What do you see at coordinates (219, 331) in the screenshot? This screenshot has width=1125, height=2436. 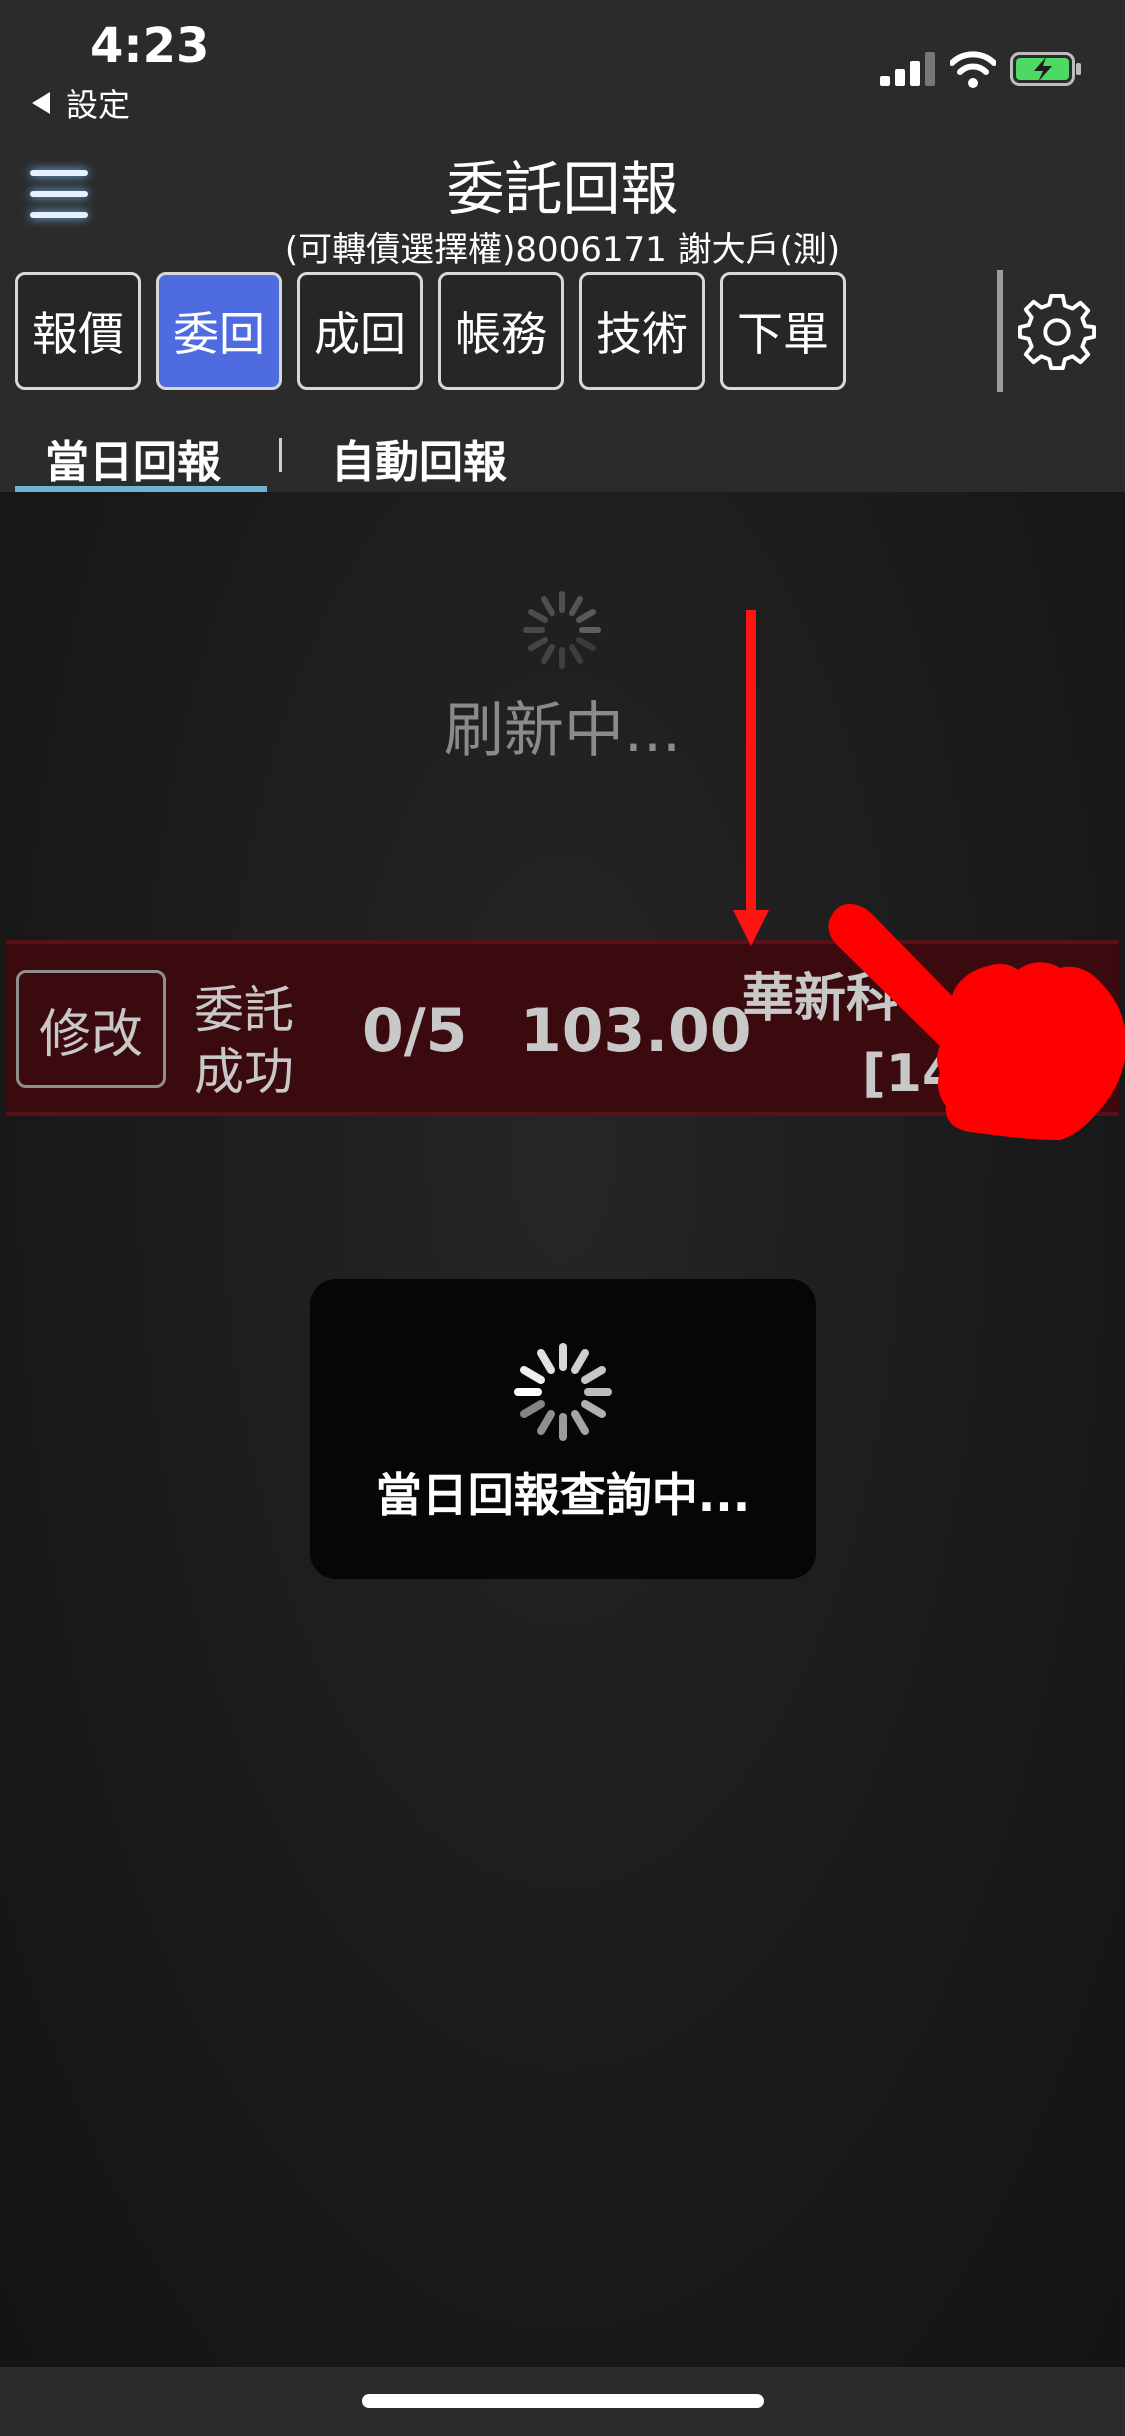 I see `tab-order-report: 委回` at bounding box center [219, 331].